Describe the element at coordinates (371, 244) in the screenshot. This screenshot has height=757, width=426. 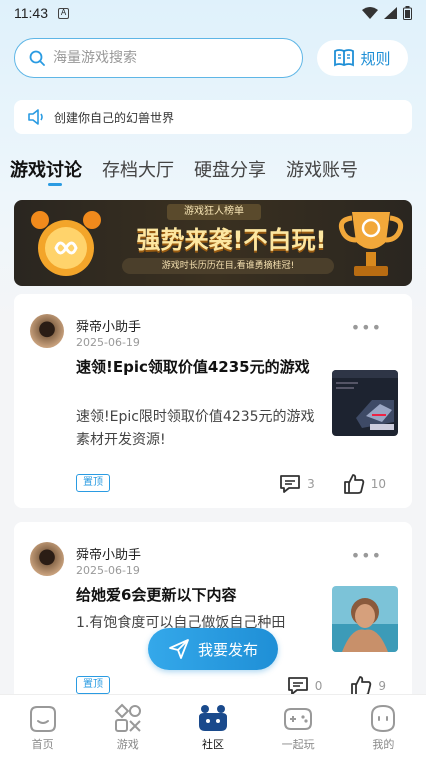
I see `trophy-icon` at that location.